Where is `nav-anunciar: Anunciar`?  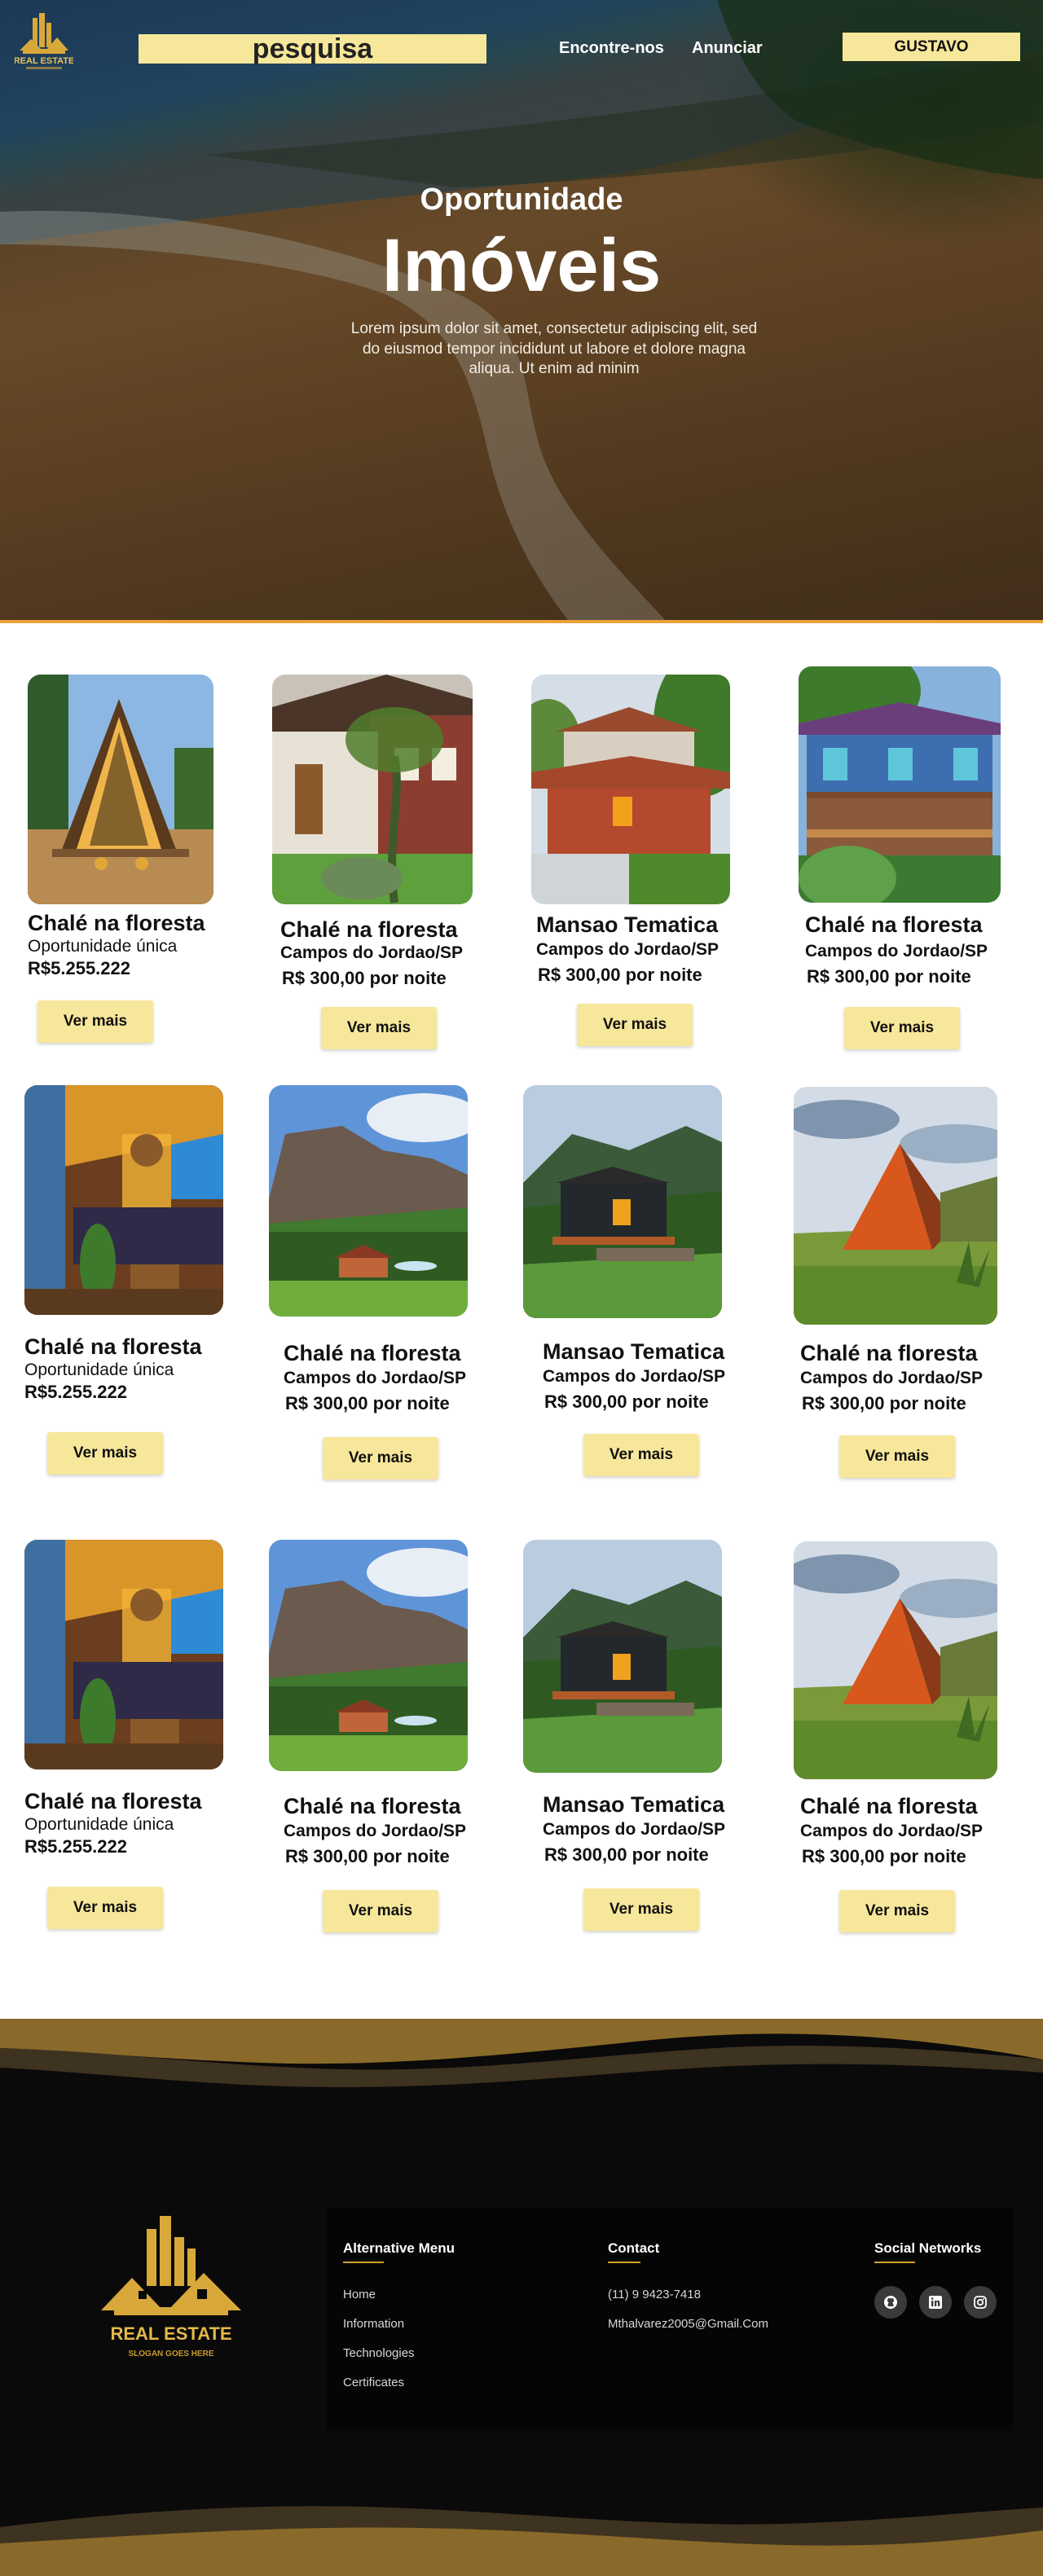
nav-anunciar: Anunciar is located at coordinates (727, 48).